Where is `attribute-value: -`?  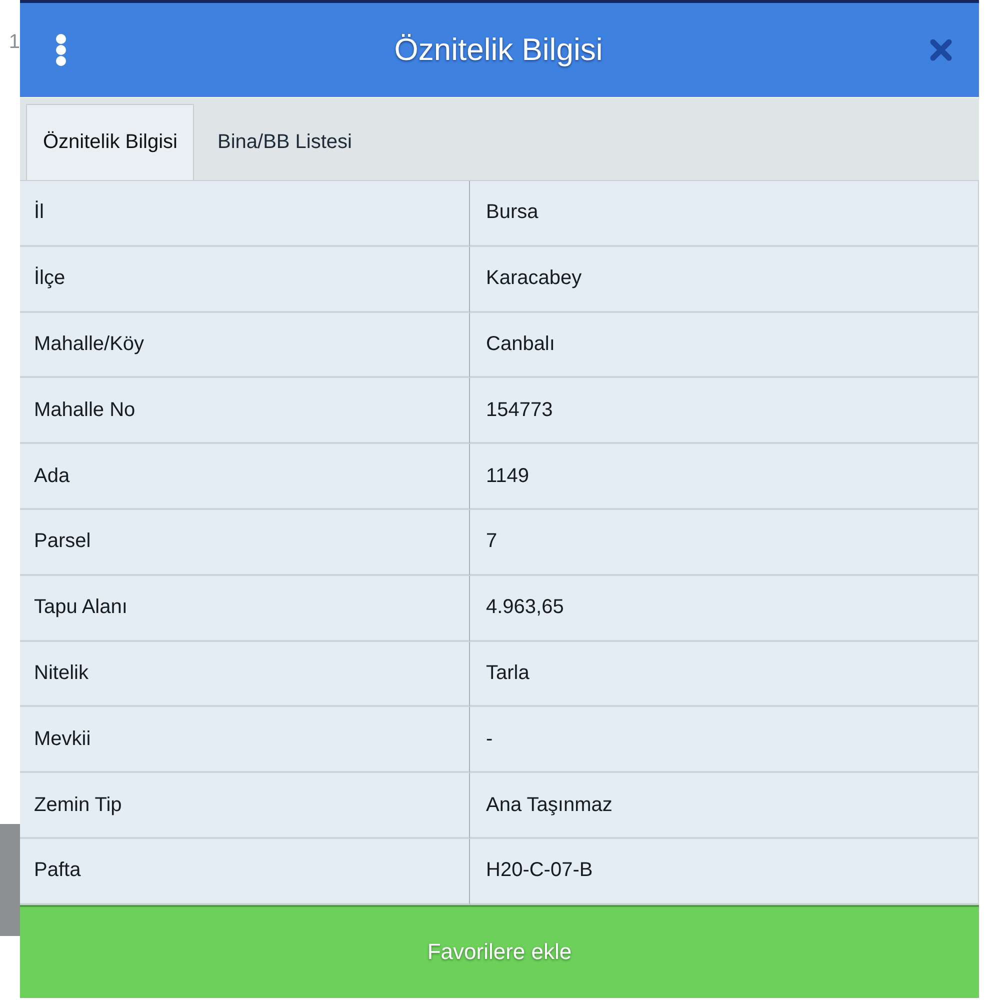 attribute-value: - is located at coordinates (724, 740).